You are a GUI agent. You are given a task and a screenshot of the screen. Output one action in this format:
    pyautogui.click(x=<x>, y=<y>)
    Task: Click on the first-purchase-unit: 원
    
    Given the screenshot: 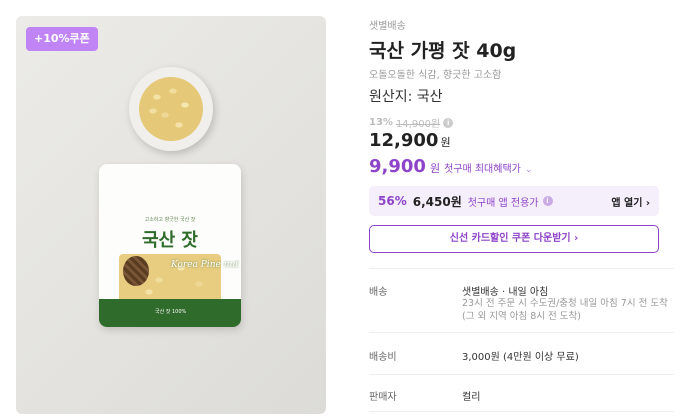 What is the action you would take?
    pyautogui.click(x=435, y=168)
    